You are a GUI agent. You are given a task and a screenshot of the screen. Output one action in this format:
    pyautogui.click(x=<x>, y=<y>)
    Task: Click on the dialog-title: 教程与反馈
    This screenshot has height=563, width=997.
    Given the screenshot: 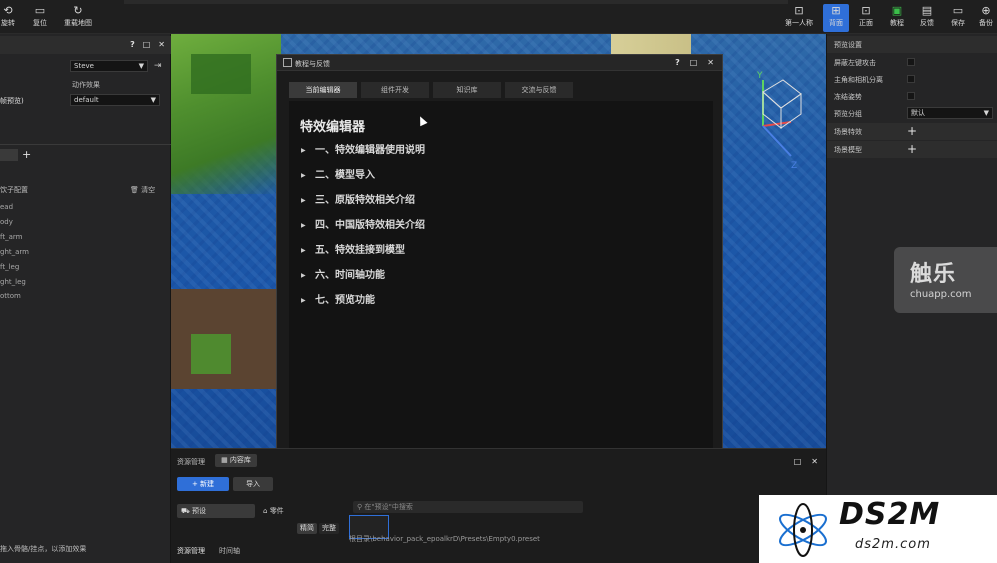 What is the action you would take?
    pyautogui.click(x=312, y=64)
    